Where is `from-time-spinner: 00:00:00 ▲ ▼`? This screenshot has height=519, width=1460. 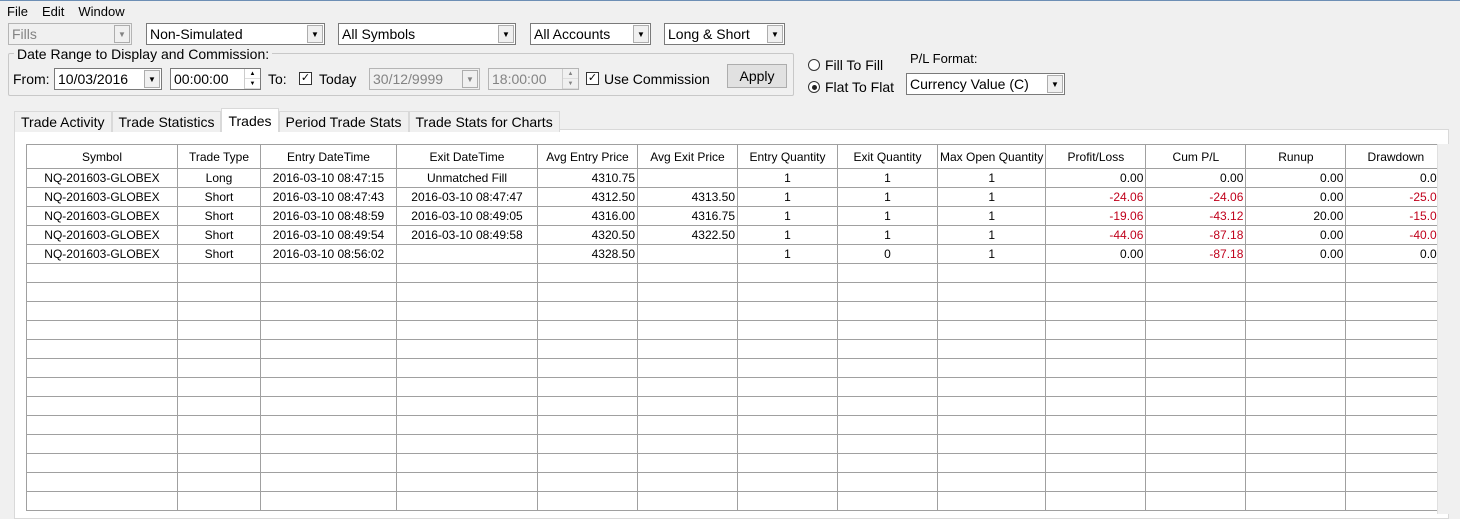
from-time-spinner: 00:00:00 ▲ ▼ is located at coordinates (215, 79).